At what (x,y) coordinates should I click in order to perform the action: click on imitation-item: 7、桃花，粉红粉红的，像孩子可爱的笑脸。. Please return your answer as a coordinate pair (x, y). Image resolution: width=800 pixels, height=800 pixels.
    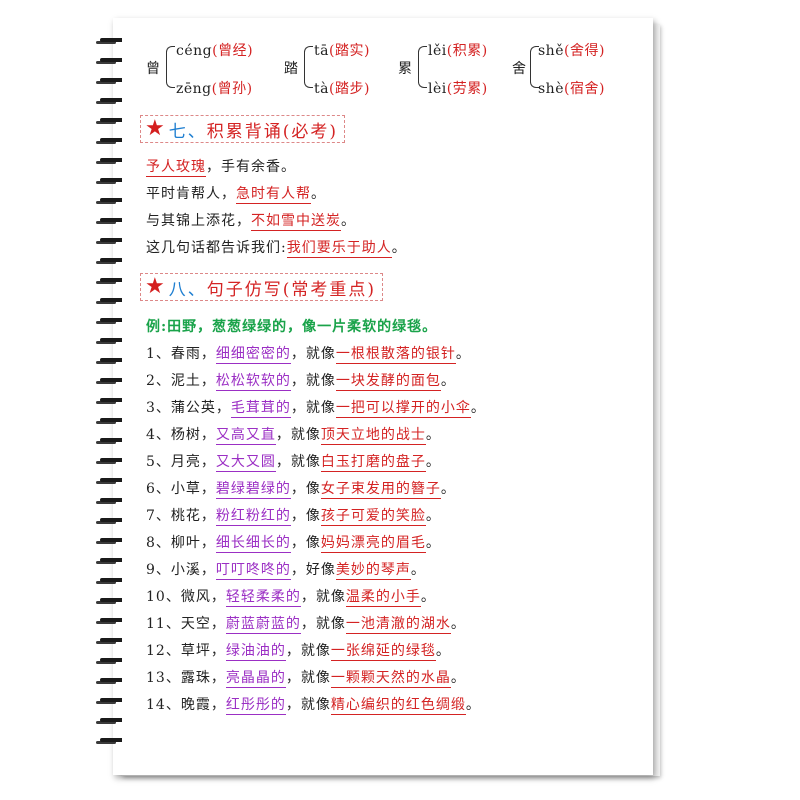
    Looking at the image, I should click on (293, 517).